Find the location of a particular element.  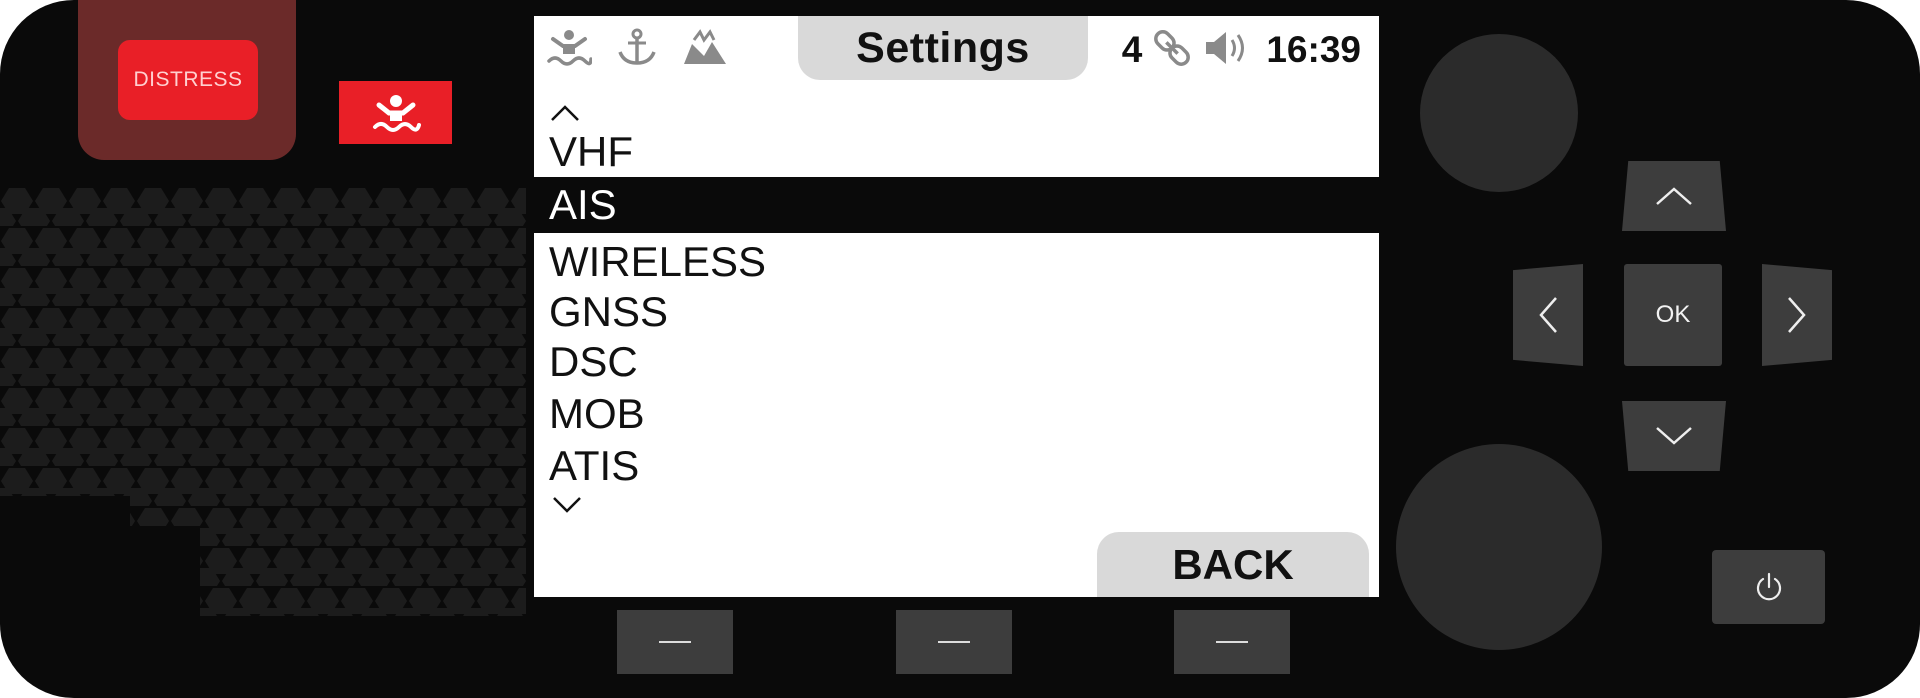

satellite-count: 4 is located at coordinates (1132, 49).